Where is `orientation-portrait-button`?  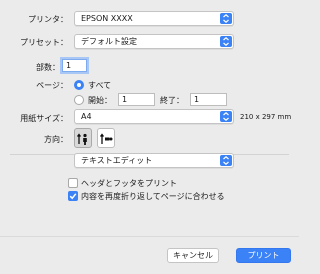
orientation-portrait-button is located at coordinates (83, 138).